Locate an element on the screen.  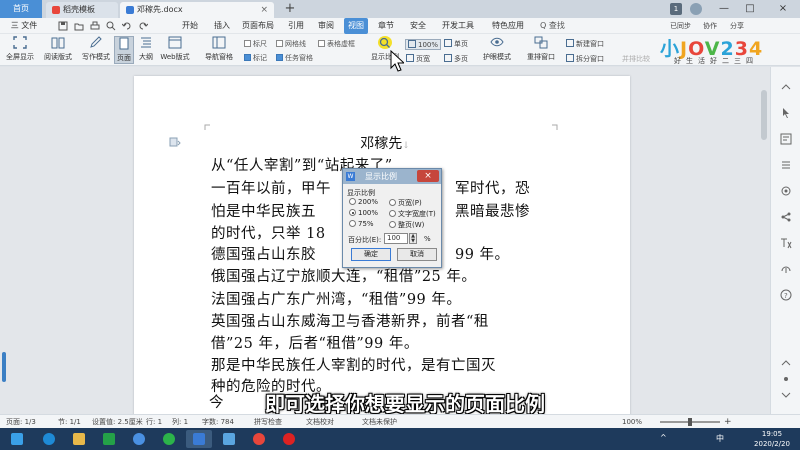
tab-document: 邓稼先.docx × is located at coordinates (197, 10).